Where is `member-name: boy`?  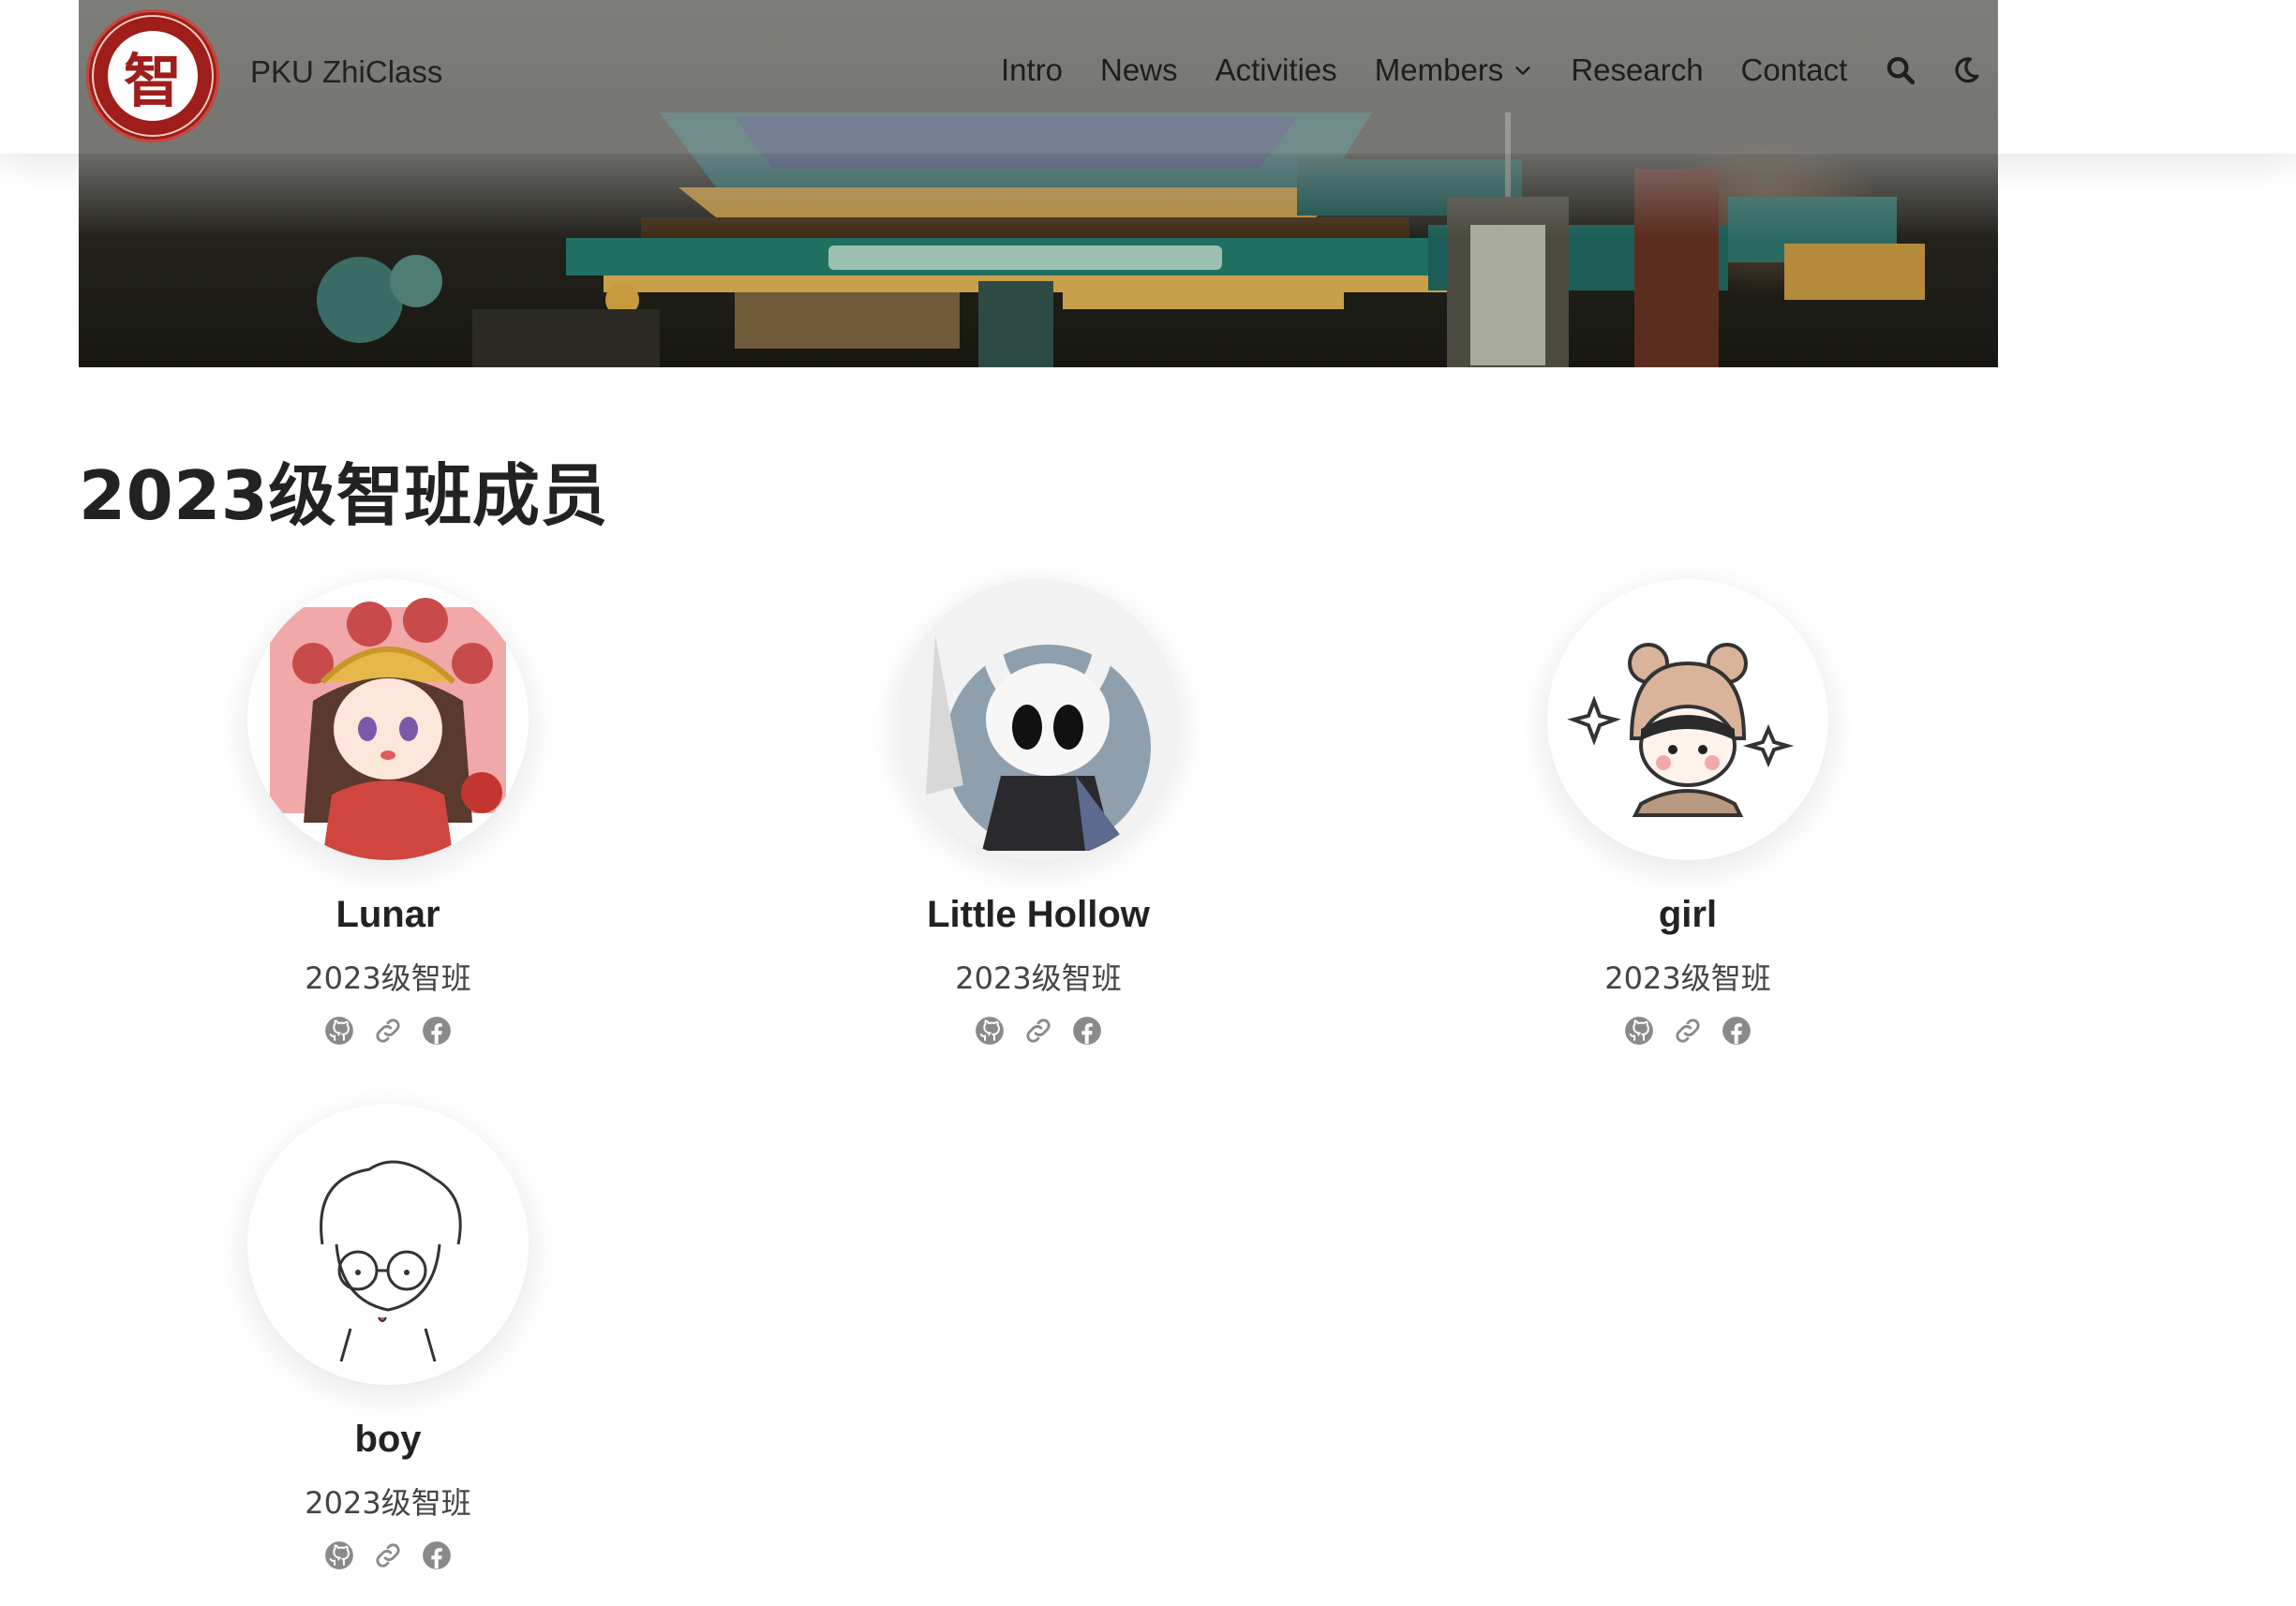
member-name: boy is located at coordinates (388, 1439).